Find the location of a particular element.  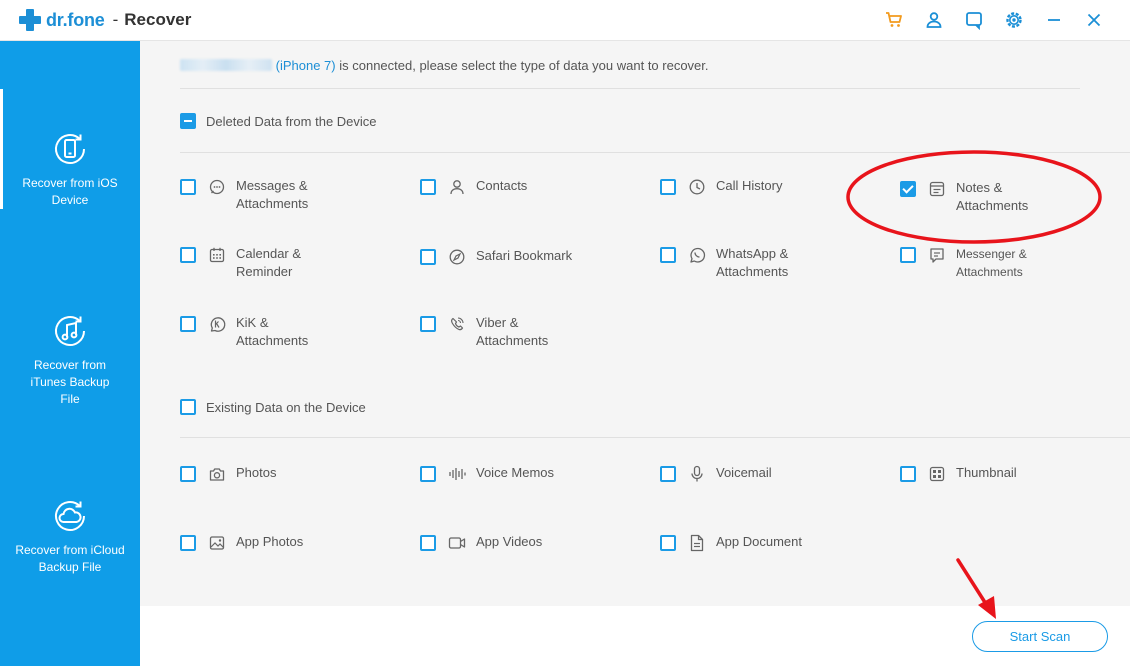

option-whatsapp: WhatsApp & Attachments is located at coordinates (748, 263).